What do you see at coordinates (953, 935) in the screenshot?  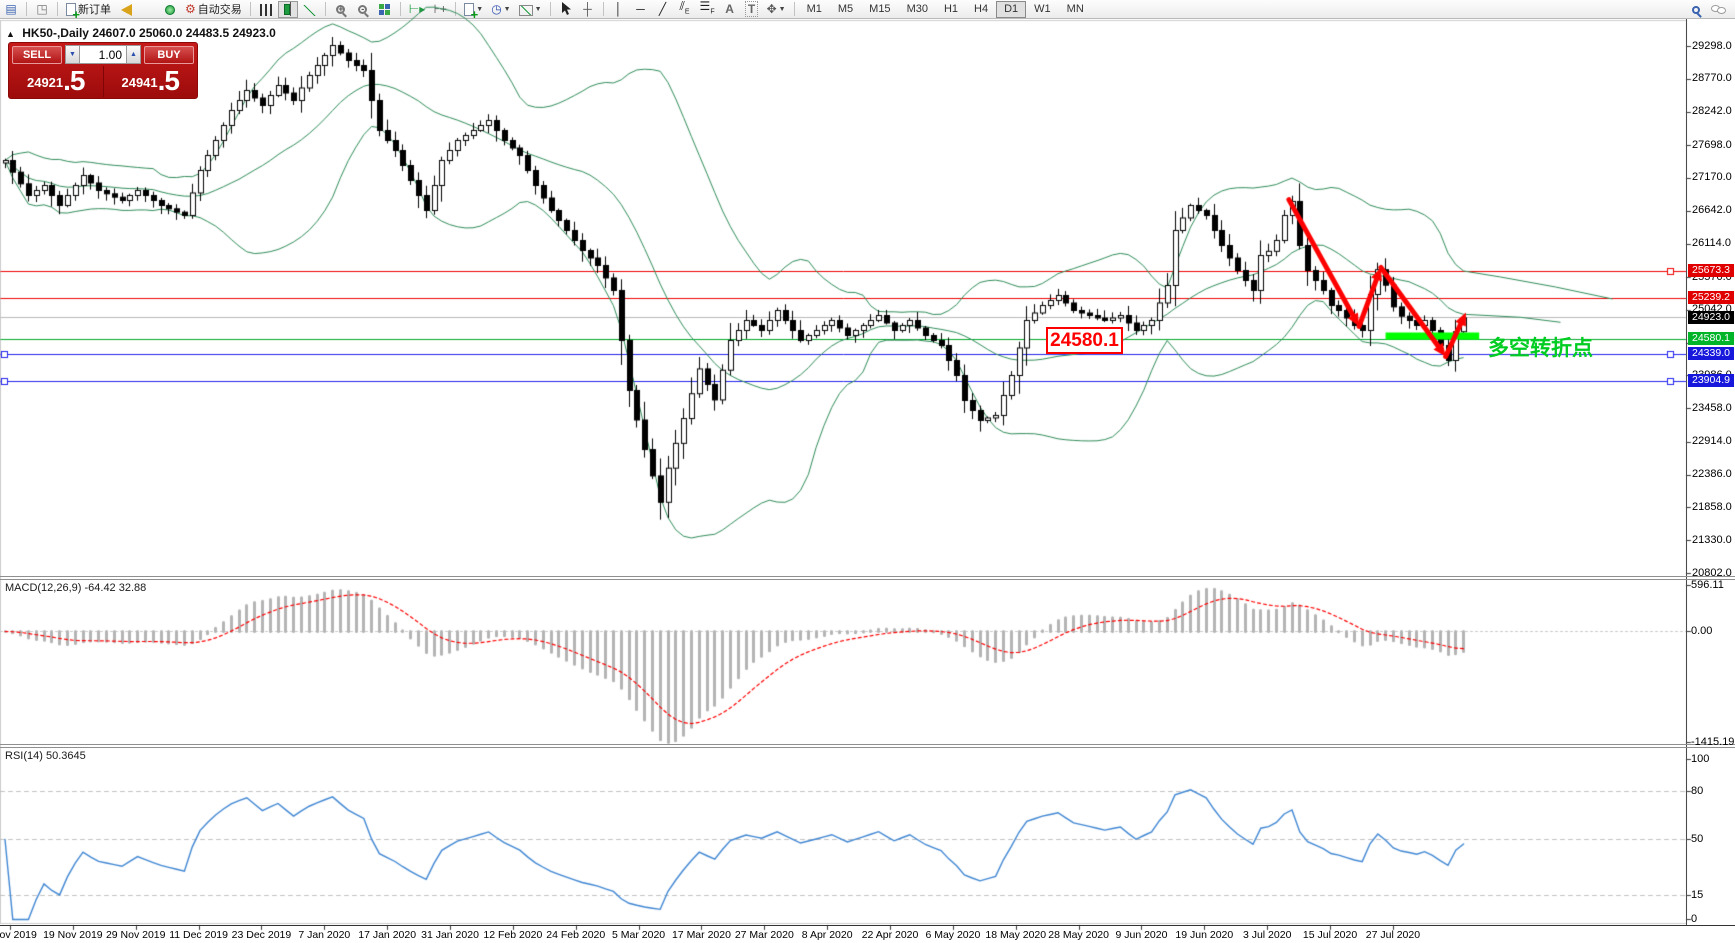 I see `date-axis-tick: 6 May 2020` at bounding box center [953, 935].